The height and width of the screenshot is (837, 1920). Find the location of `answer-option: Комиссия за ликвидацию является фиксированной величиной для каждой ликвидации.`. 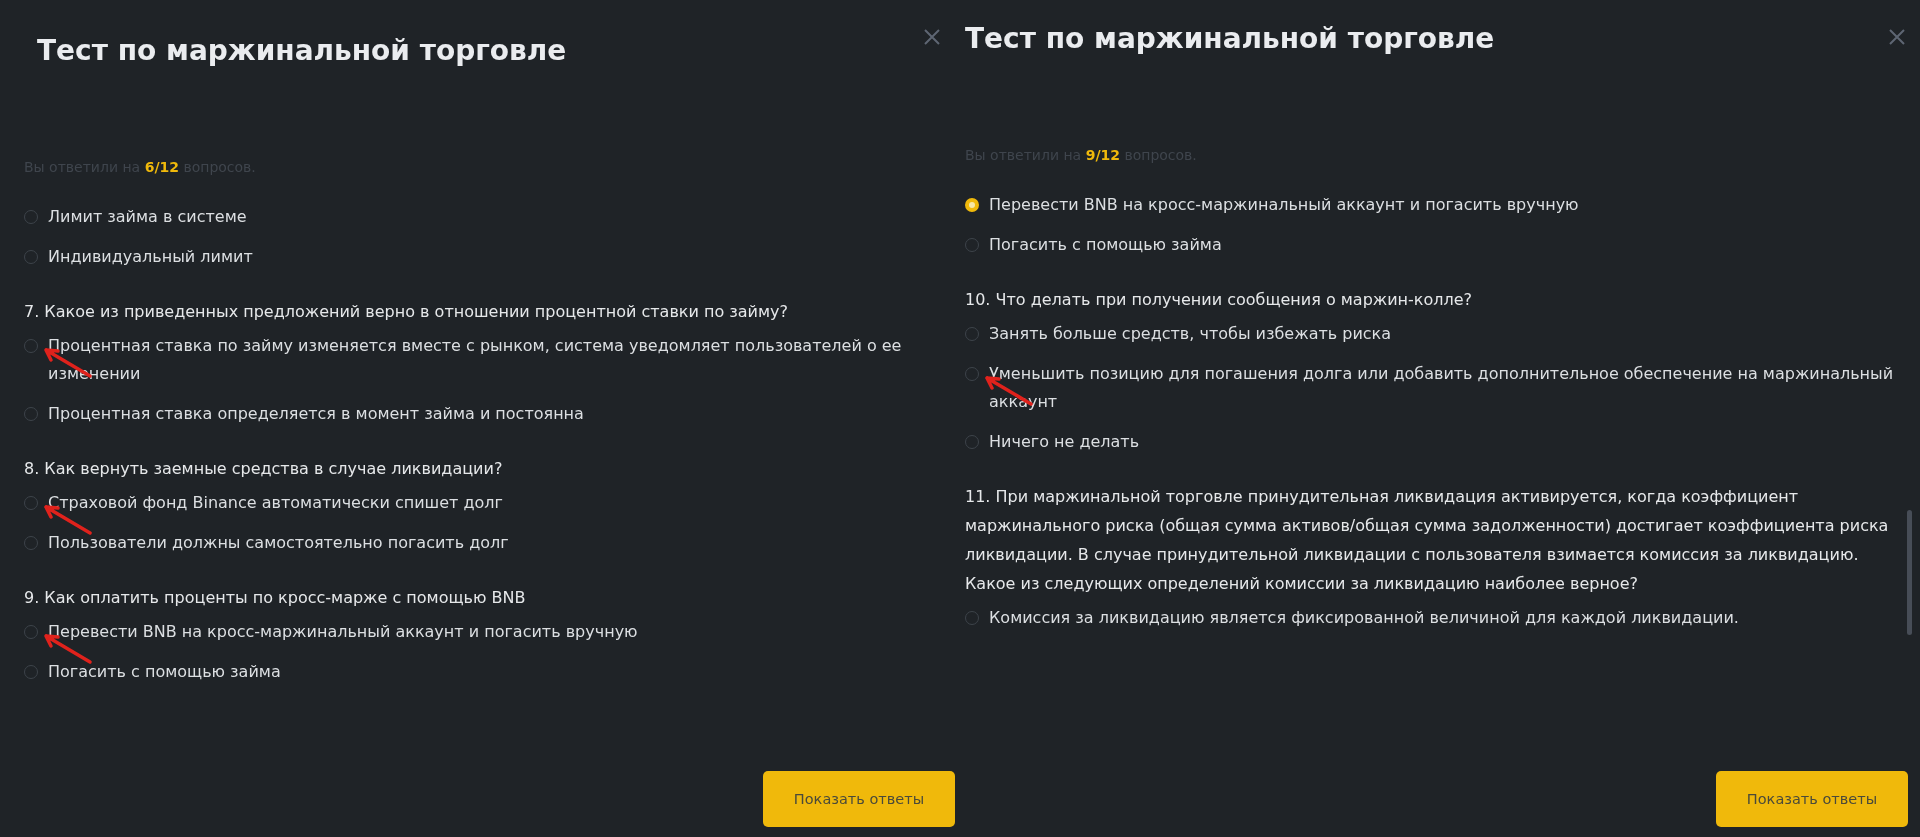

answer-option: Комиссия за ликвидацию является фиксированной величиной для каждой ликвидации. is located at coordinates (1364, 618).